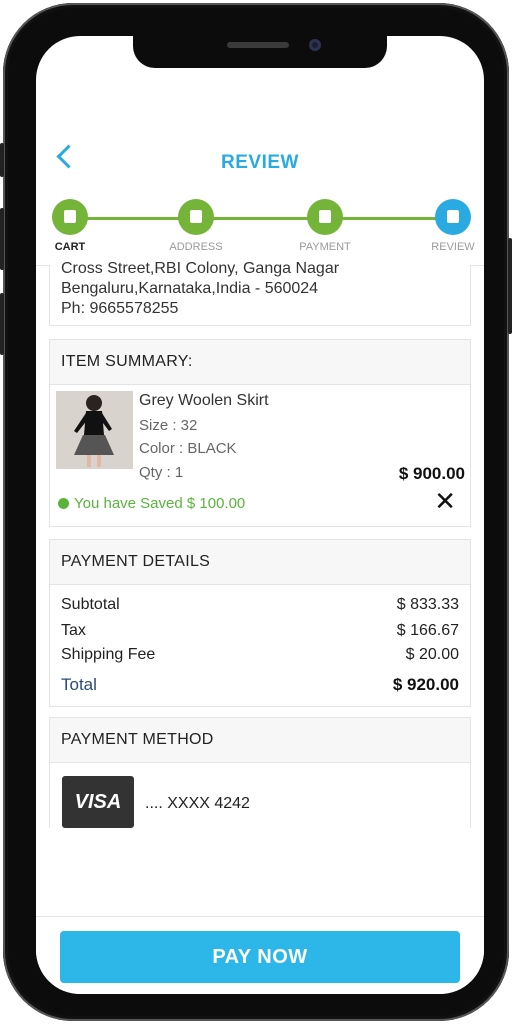 The width and height of the screenshot is (514, 1024). I want to click on speaker, so click(258, 45).